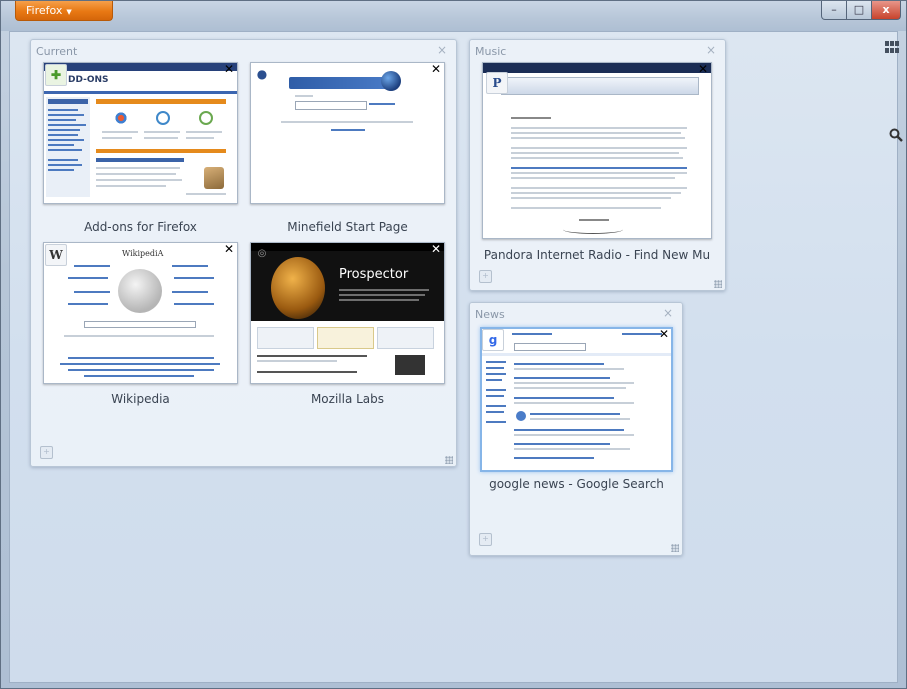 The image size is (907, 689). I want to click on search-icon, so click(897, 135).